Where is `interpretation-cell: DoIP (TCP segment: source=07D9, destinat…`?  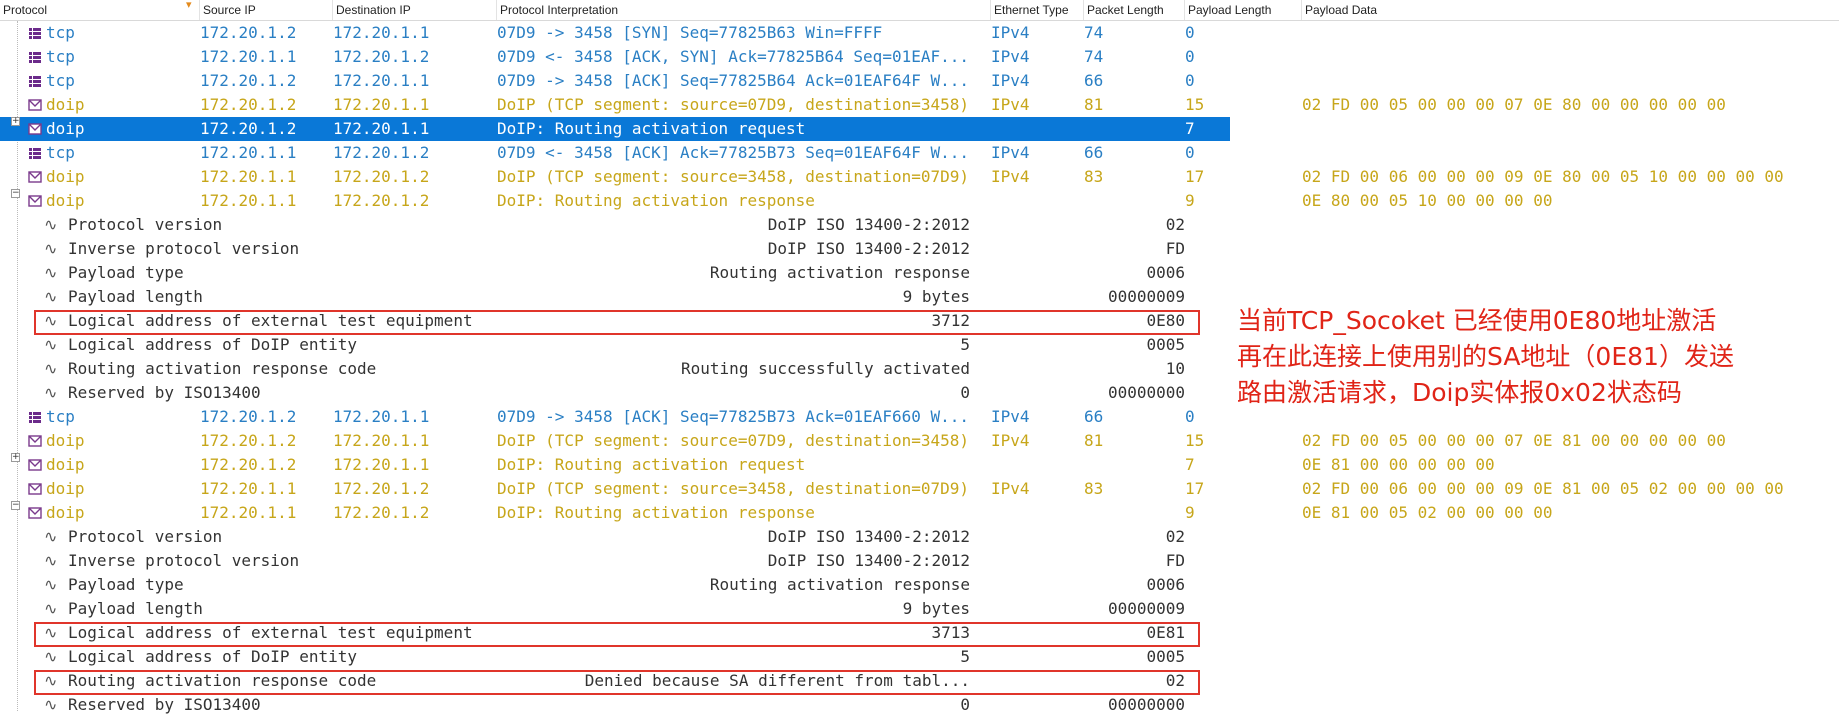 interpretation-cell: DoIP (TCP segment: source=07D9, destinat… is located at coordinates (733, 440).